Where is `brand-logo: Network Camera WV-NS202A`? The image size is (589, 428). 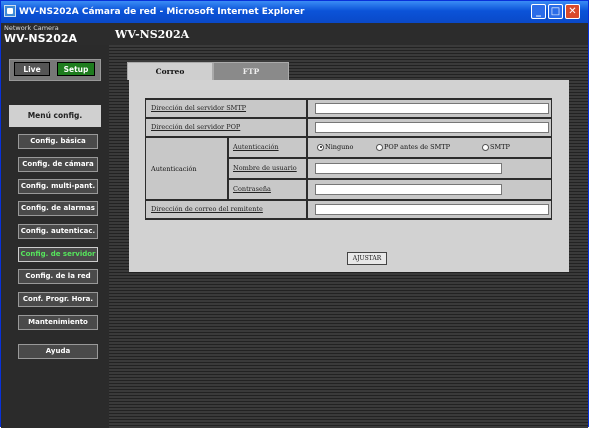 brand-logo: Network Camera WV-NS202A is located at coordinates (40, 34).